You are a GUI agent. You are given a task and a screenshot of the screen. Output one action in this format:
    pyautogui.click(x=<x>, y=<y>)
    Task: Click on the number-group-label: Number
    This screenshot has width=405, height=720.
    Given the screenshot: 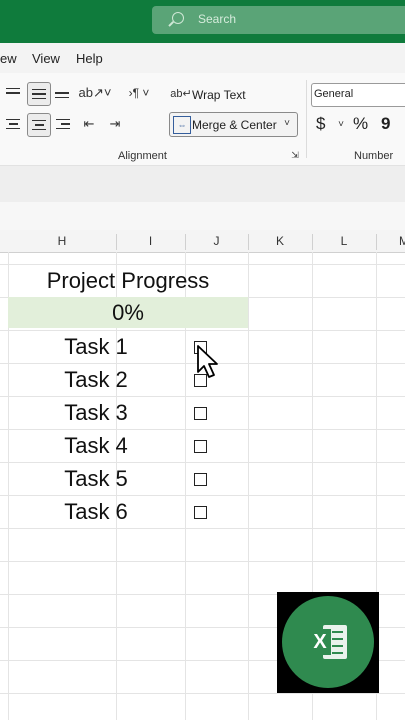 What is the action you would take?
    pyautogui.click(x=374, y=156)
    